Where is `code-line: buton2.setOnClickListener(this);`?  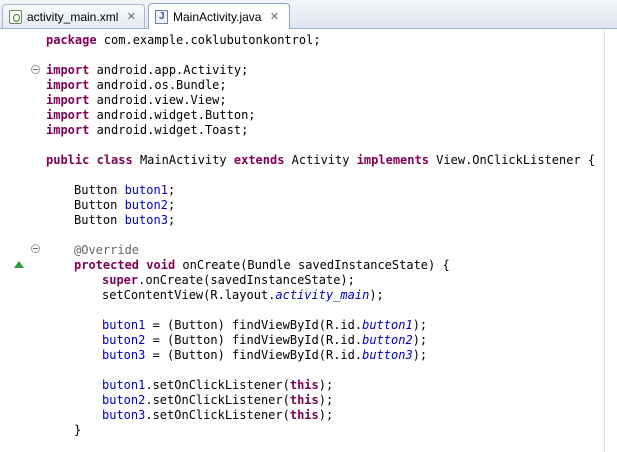 code-line: buton2.setOnClickListener(this); is located at coordinates (218, 400).